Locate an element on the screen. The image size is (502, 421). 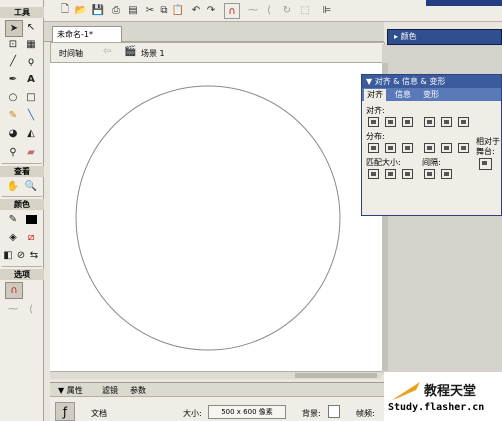
scene-icon: 🎬 is located at coordinates (130, 51).